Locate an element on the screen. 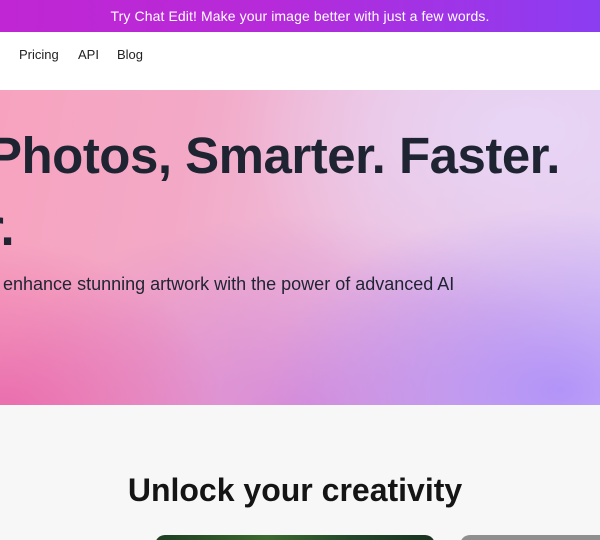 This screenshot has height=540, width=600. nav-link-pricing: Pricing is located at coordinates (39, 56).